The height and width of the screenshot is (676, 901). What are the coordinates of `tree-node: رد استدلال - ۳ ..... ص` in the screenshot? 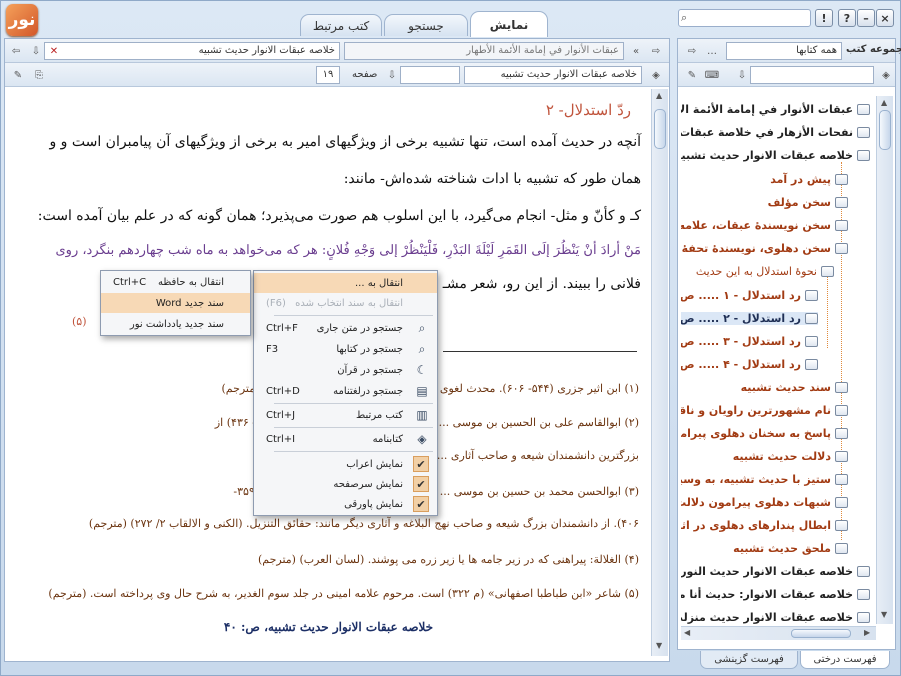 It's located at (749, 341).